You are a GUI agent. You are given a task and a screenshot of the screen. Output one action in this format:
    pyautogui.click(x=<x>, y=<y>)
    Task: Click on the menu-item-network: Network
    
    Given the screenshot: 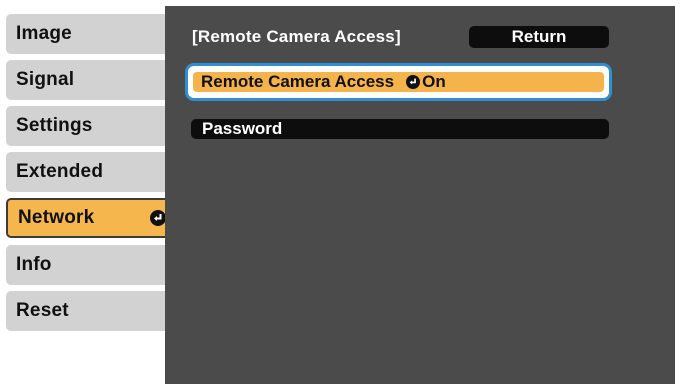 What is the action you would take?
    pyautogui.click(x=92, y=218)
    